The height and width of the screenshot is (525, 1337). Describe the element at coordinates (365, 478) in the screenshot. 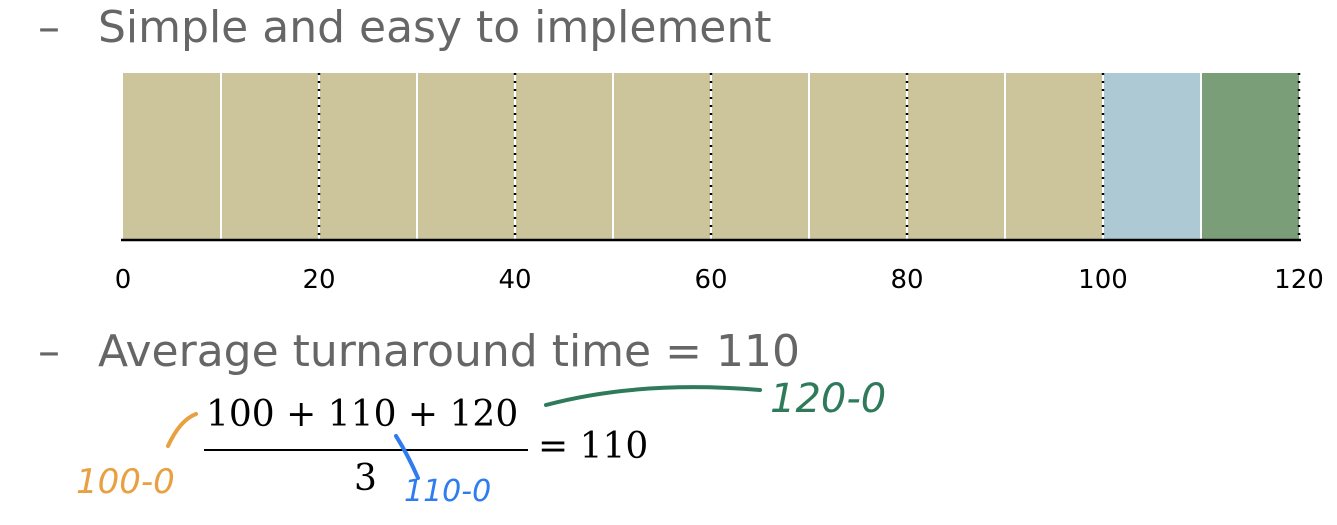

I see `formula-denominator: 3` at that location.